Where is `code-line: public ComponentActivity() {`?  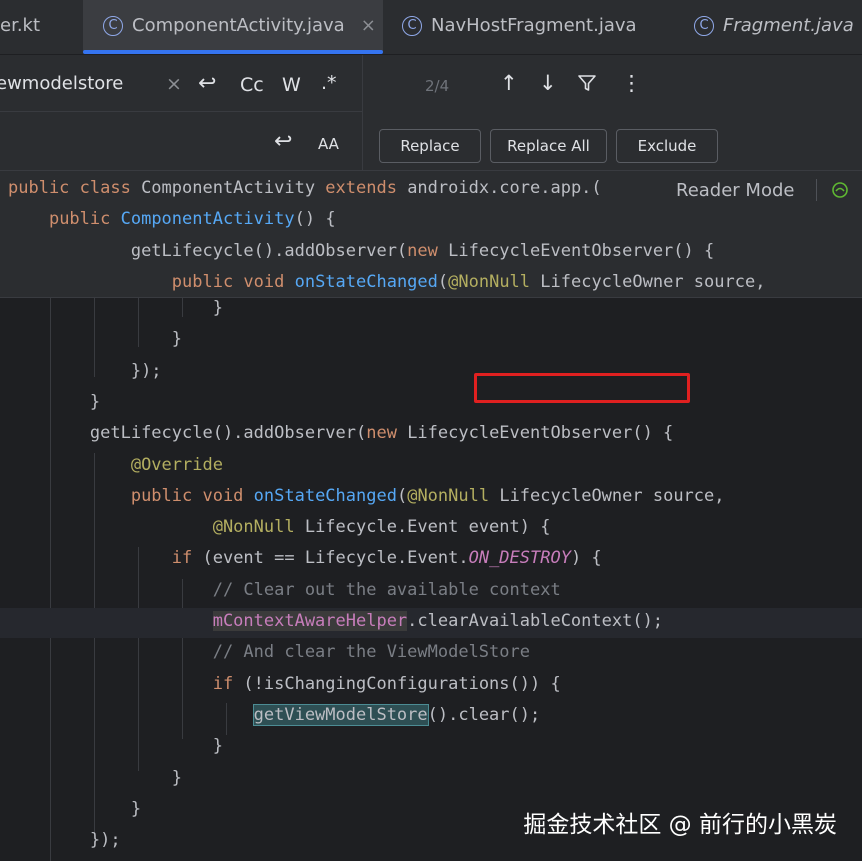
code-line: public ComponentActivity() { is located at coordinates (172, 219).